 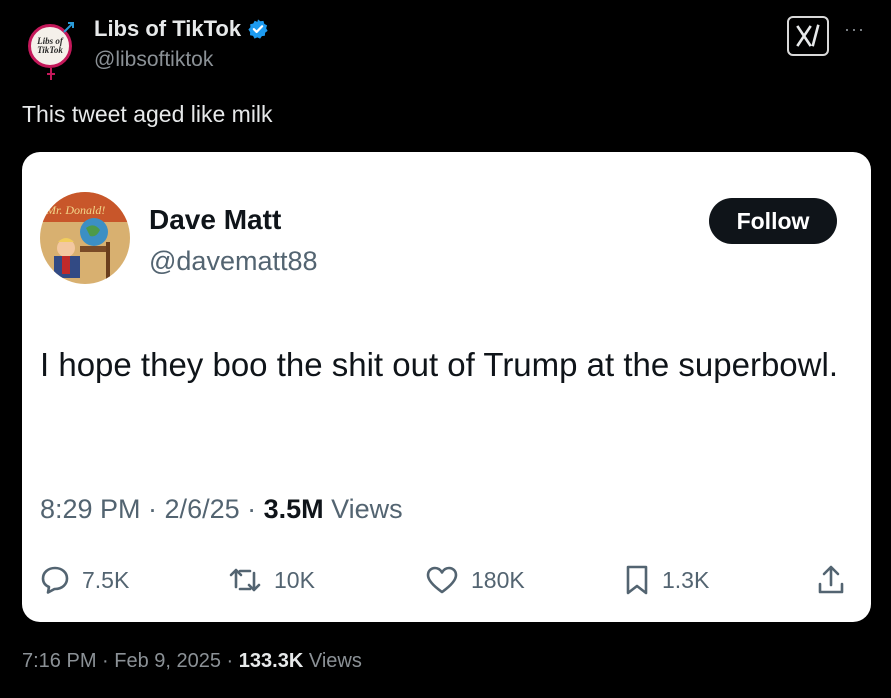 What do you see at coordinates (363, 509) in the screenshot?
I see `quoted-views-label: Views` at bounding box center [363, 509].